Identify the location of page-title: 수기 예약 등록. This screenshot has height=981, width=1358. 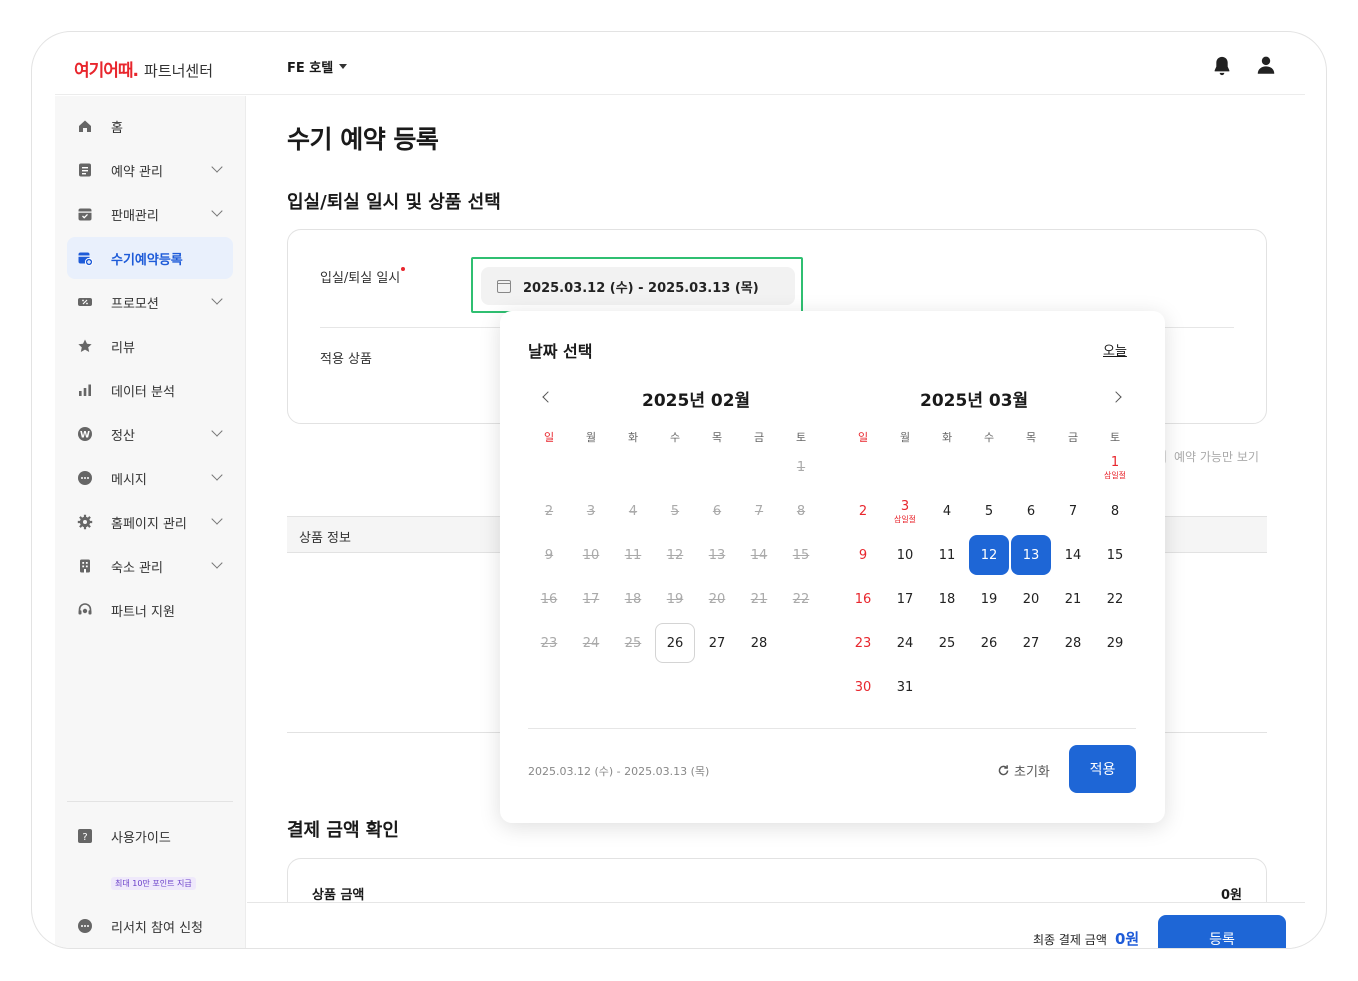
(363, 139).